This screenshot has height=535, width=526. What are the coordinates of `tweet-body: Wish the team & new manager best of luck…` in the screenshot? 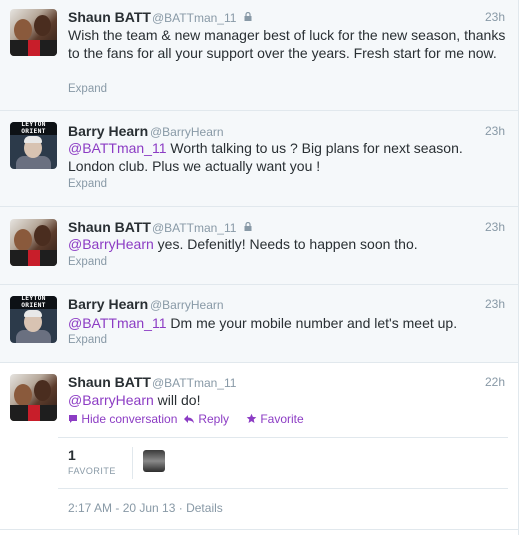 It's located at (287, 44).